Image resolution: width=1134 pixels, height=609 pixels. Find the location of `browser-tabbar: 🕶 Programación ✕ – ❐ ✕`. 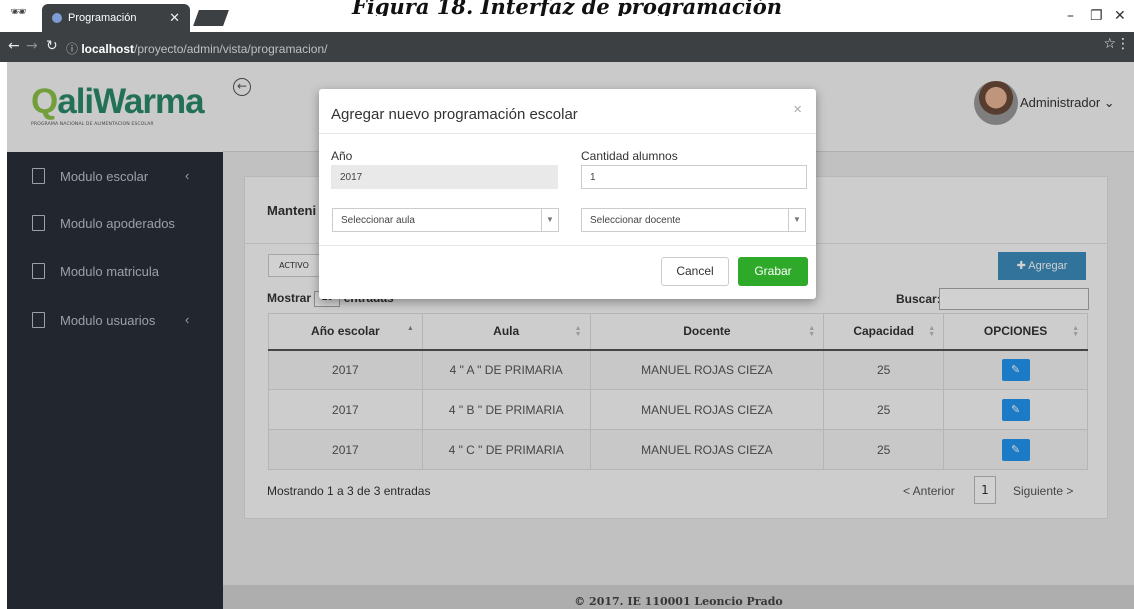

browser-tabbar: 🕶 Programación ✕ – ❐ ✕ is located at coordinates (567, 16).